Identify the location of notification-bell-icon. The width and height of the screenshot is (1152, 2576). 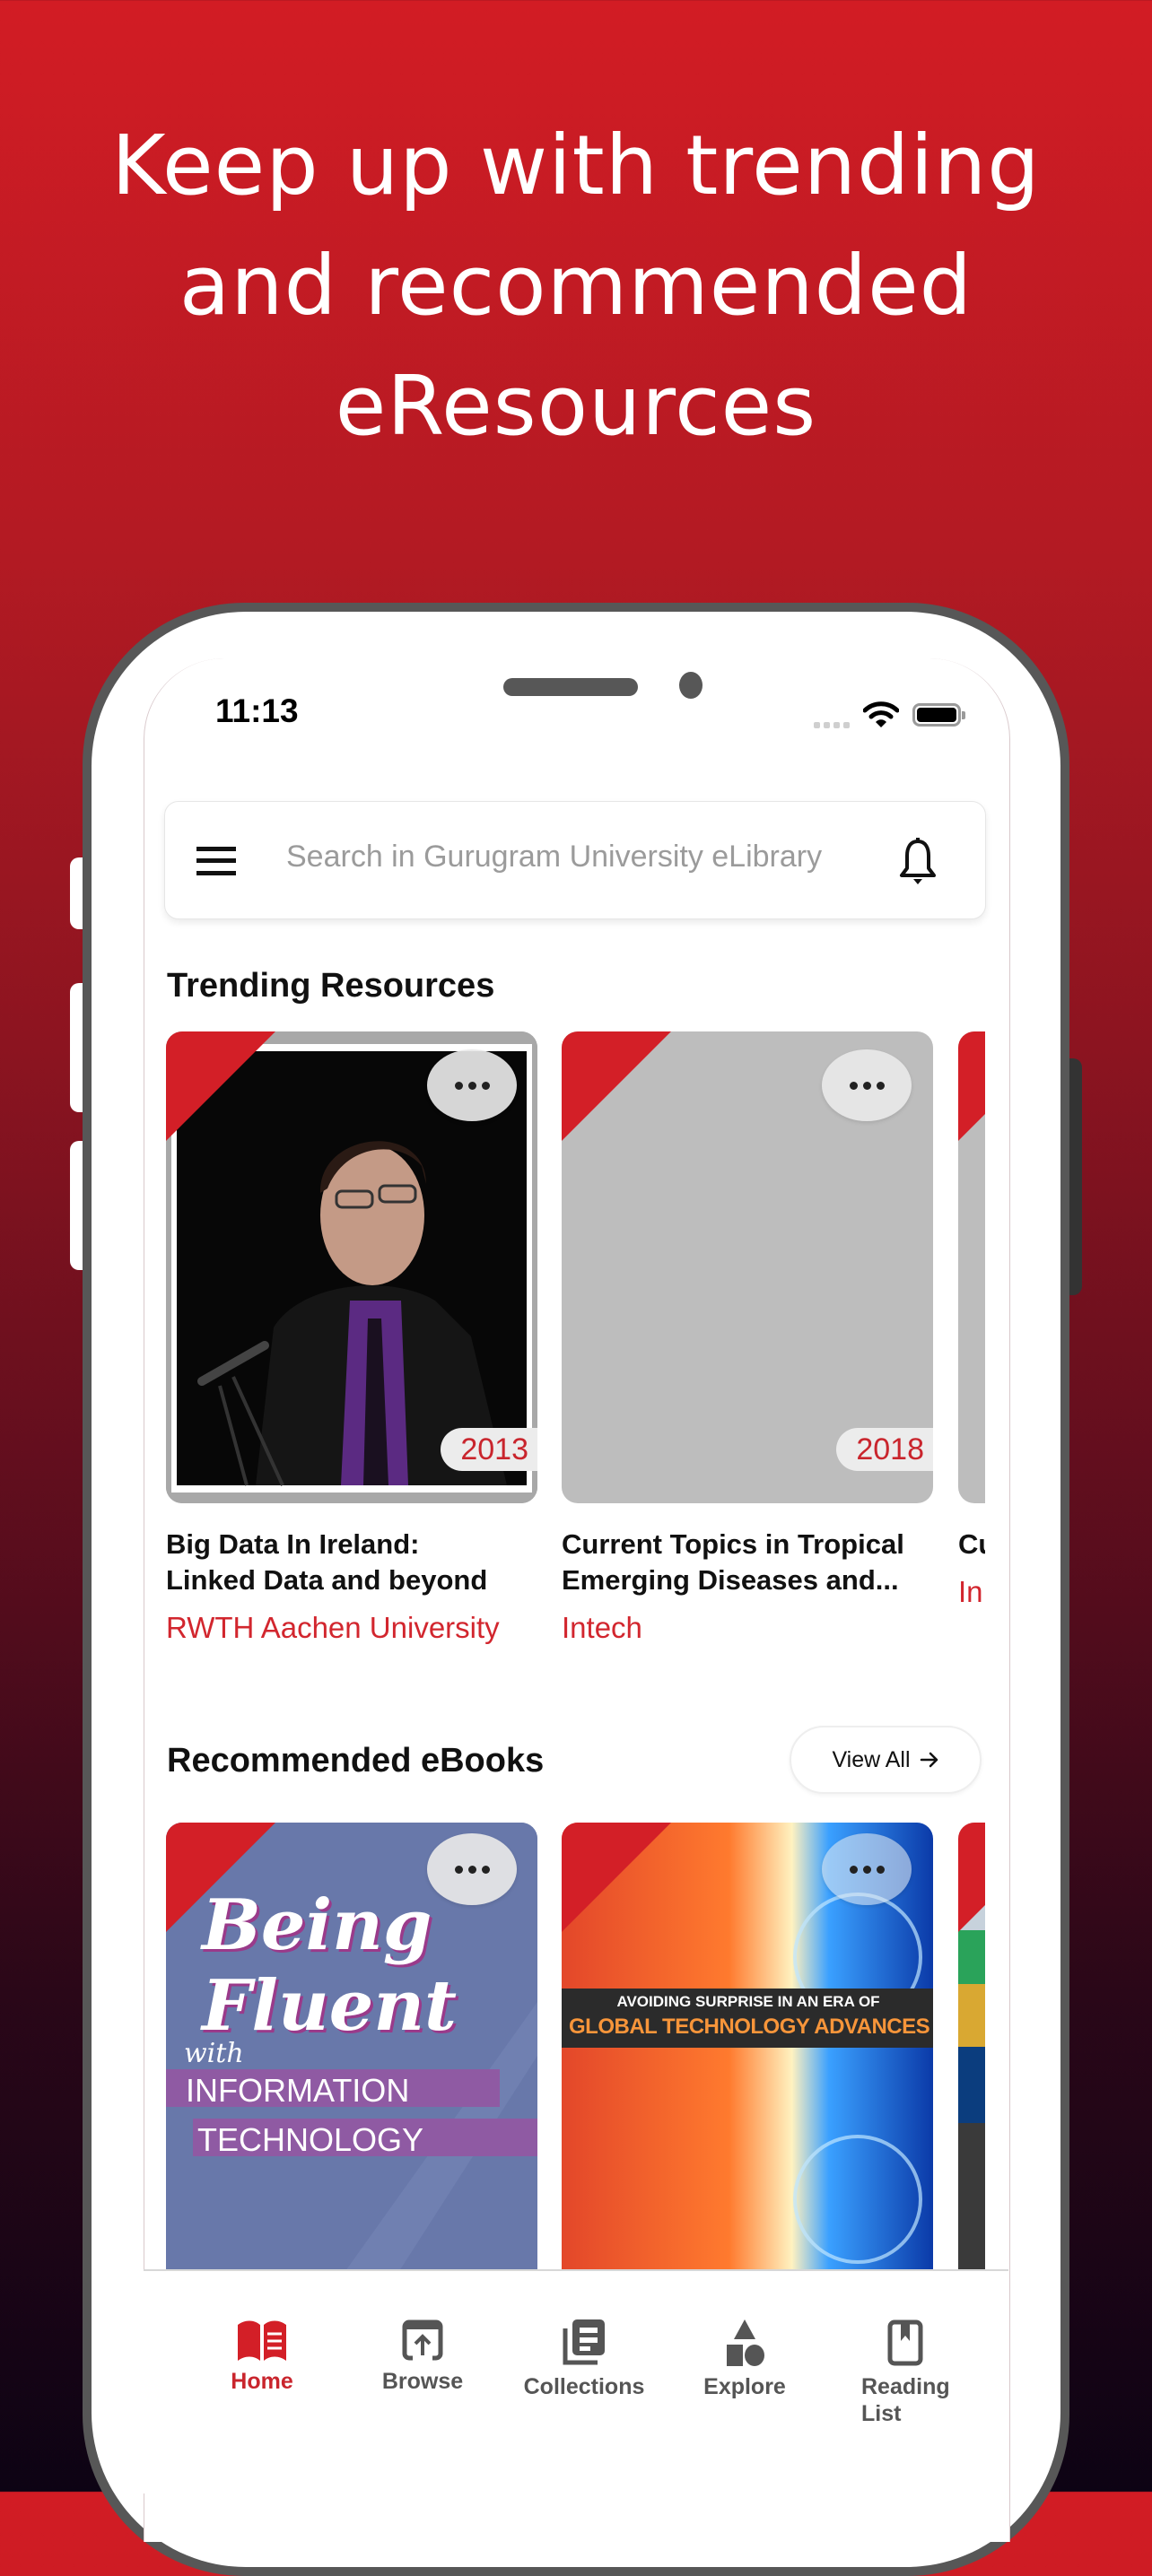
(917, 862).